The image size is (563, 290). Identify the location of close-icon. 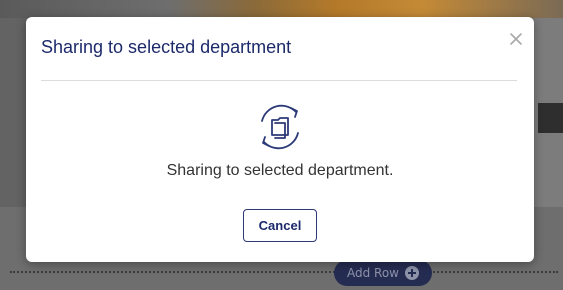
(516, 39).